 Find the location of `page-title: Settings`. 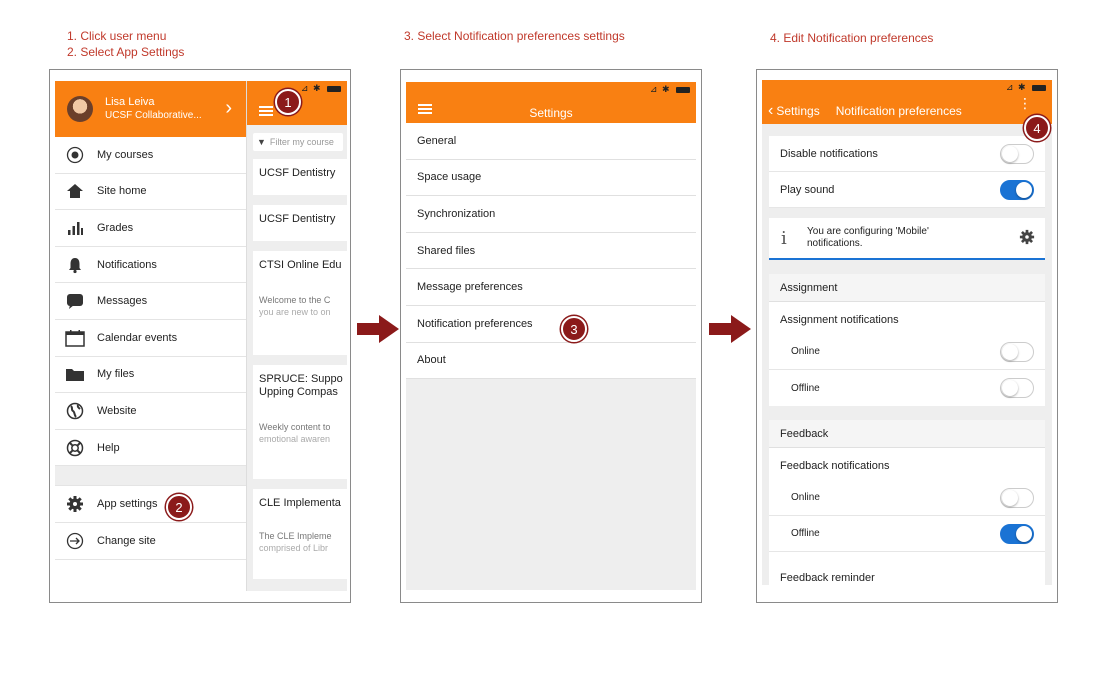

page-title: Settings is located at coordinates (551, 112).